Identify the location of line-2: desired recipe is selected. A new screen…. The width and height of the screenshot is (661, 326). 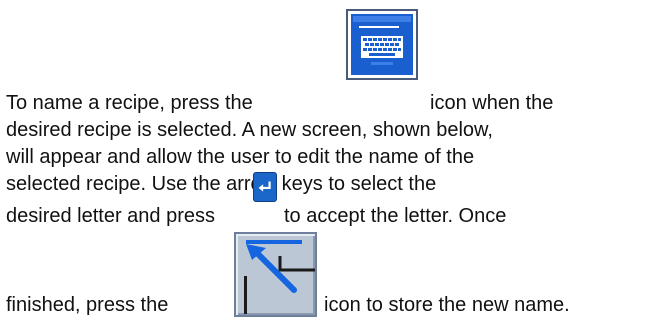
(249, 130).